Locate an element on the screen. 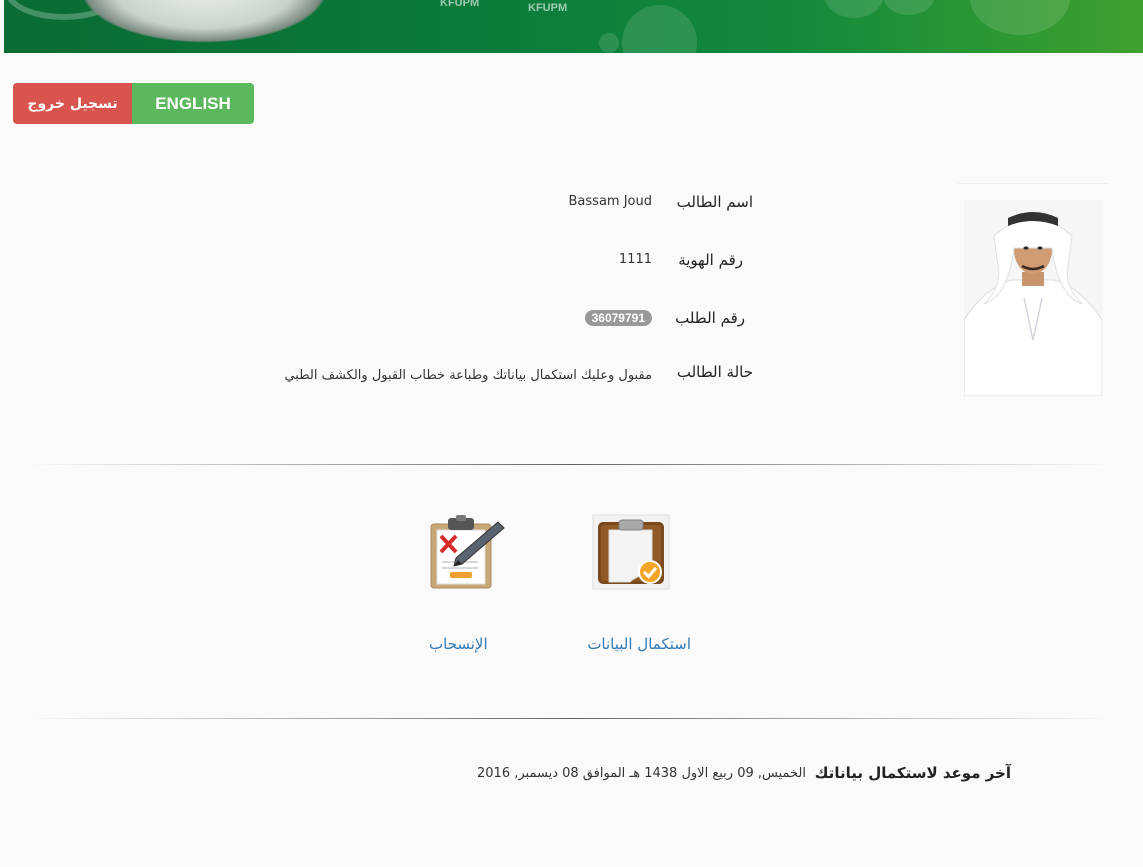 This screenshot has width=1143, height=867. withdraw-link: الإنسحاب is located at coordinates (458, 644).